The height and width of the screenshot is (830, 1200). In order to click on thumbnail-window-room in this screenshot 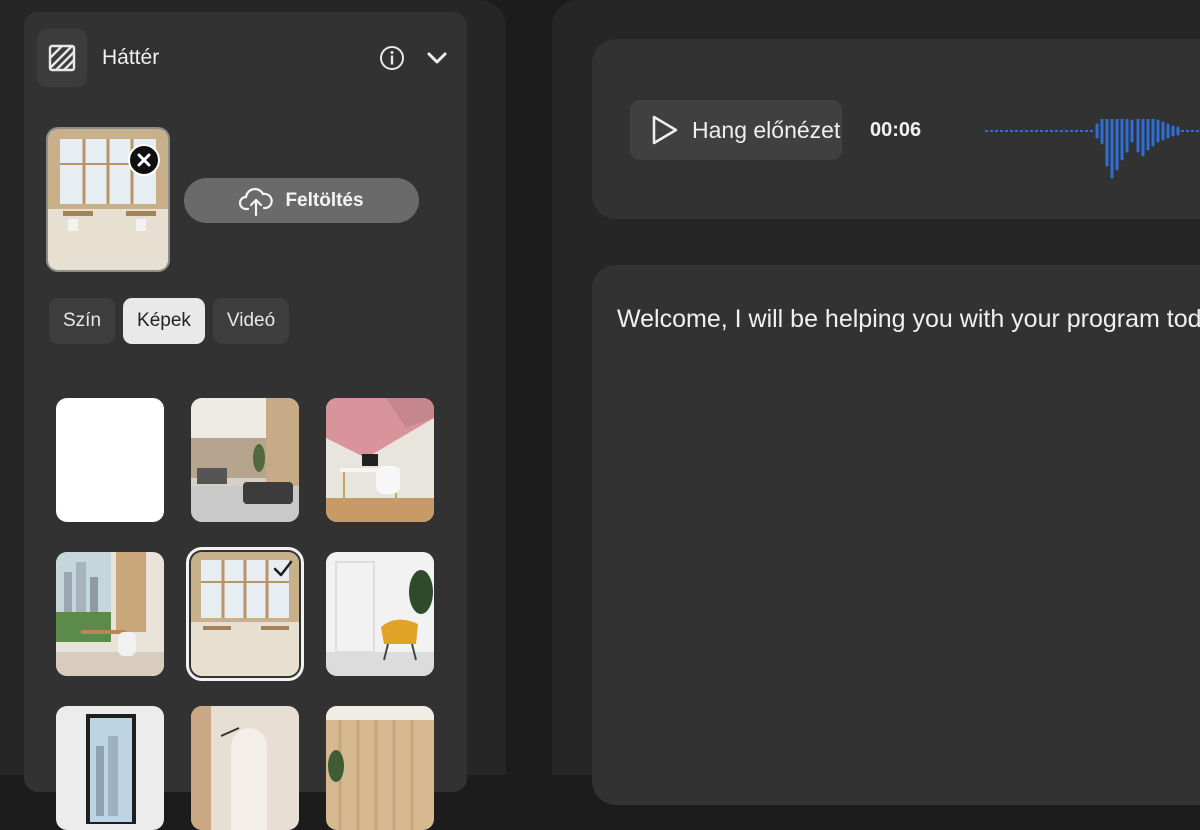, I will do `click(110, 768)`.